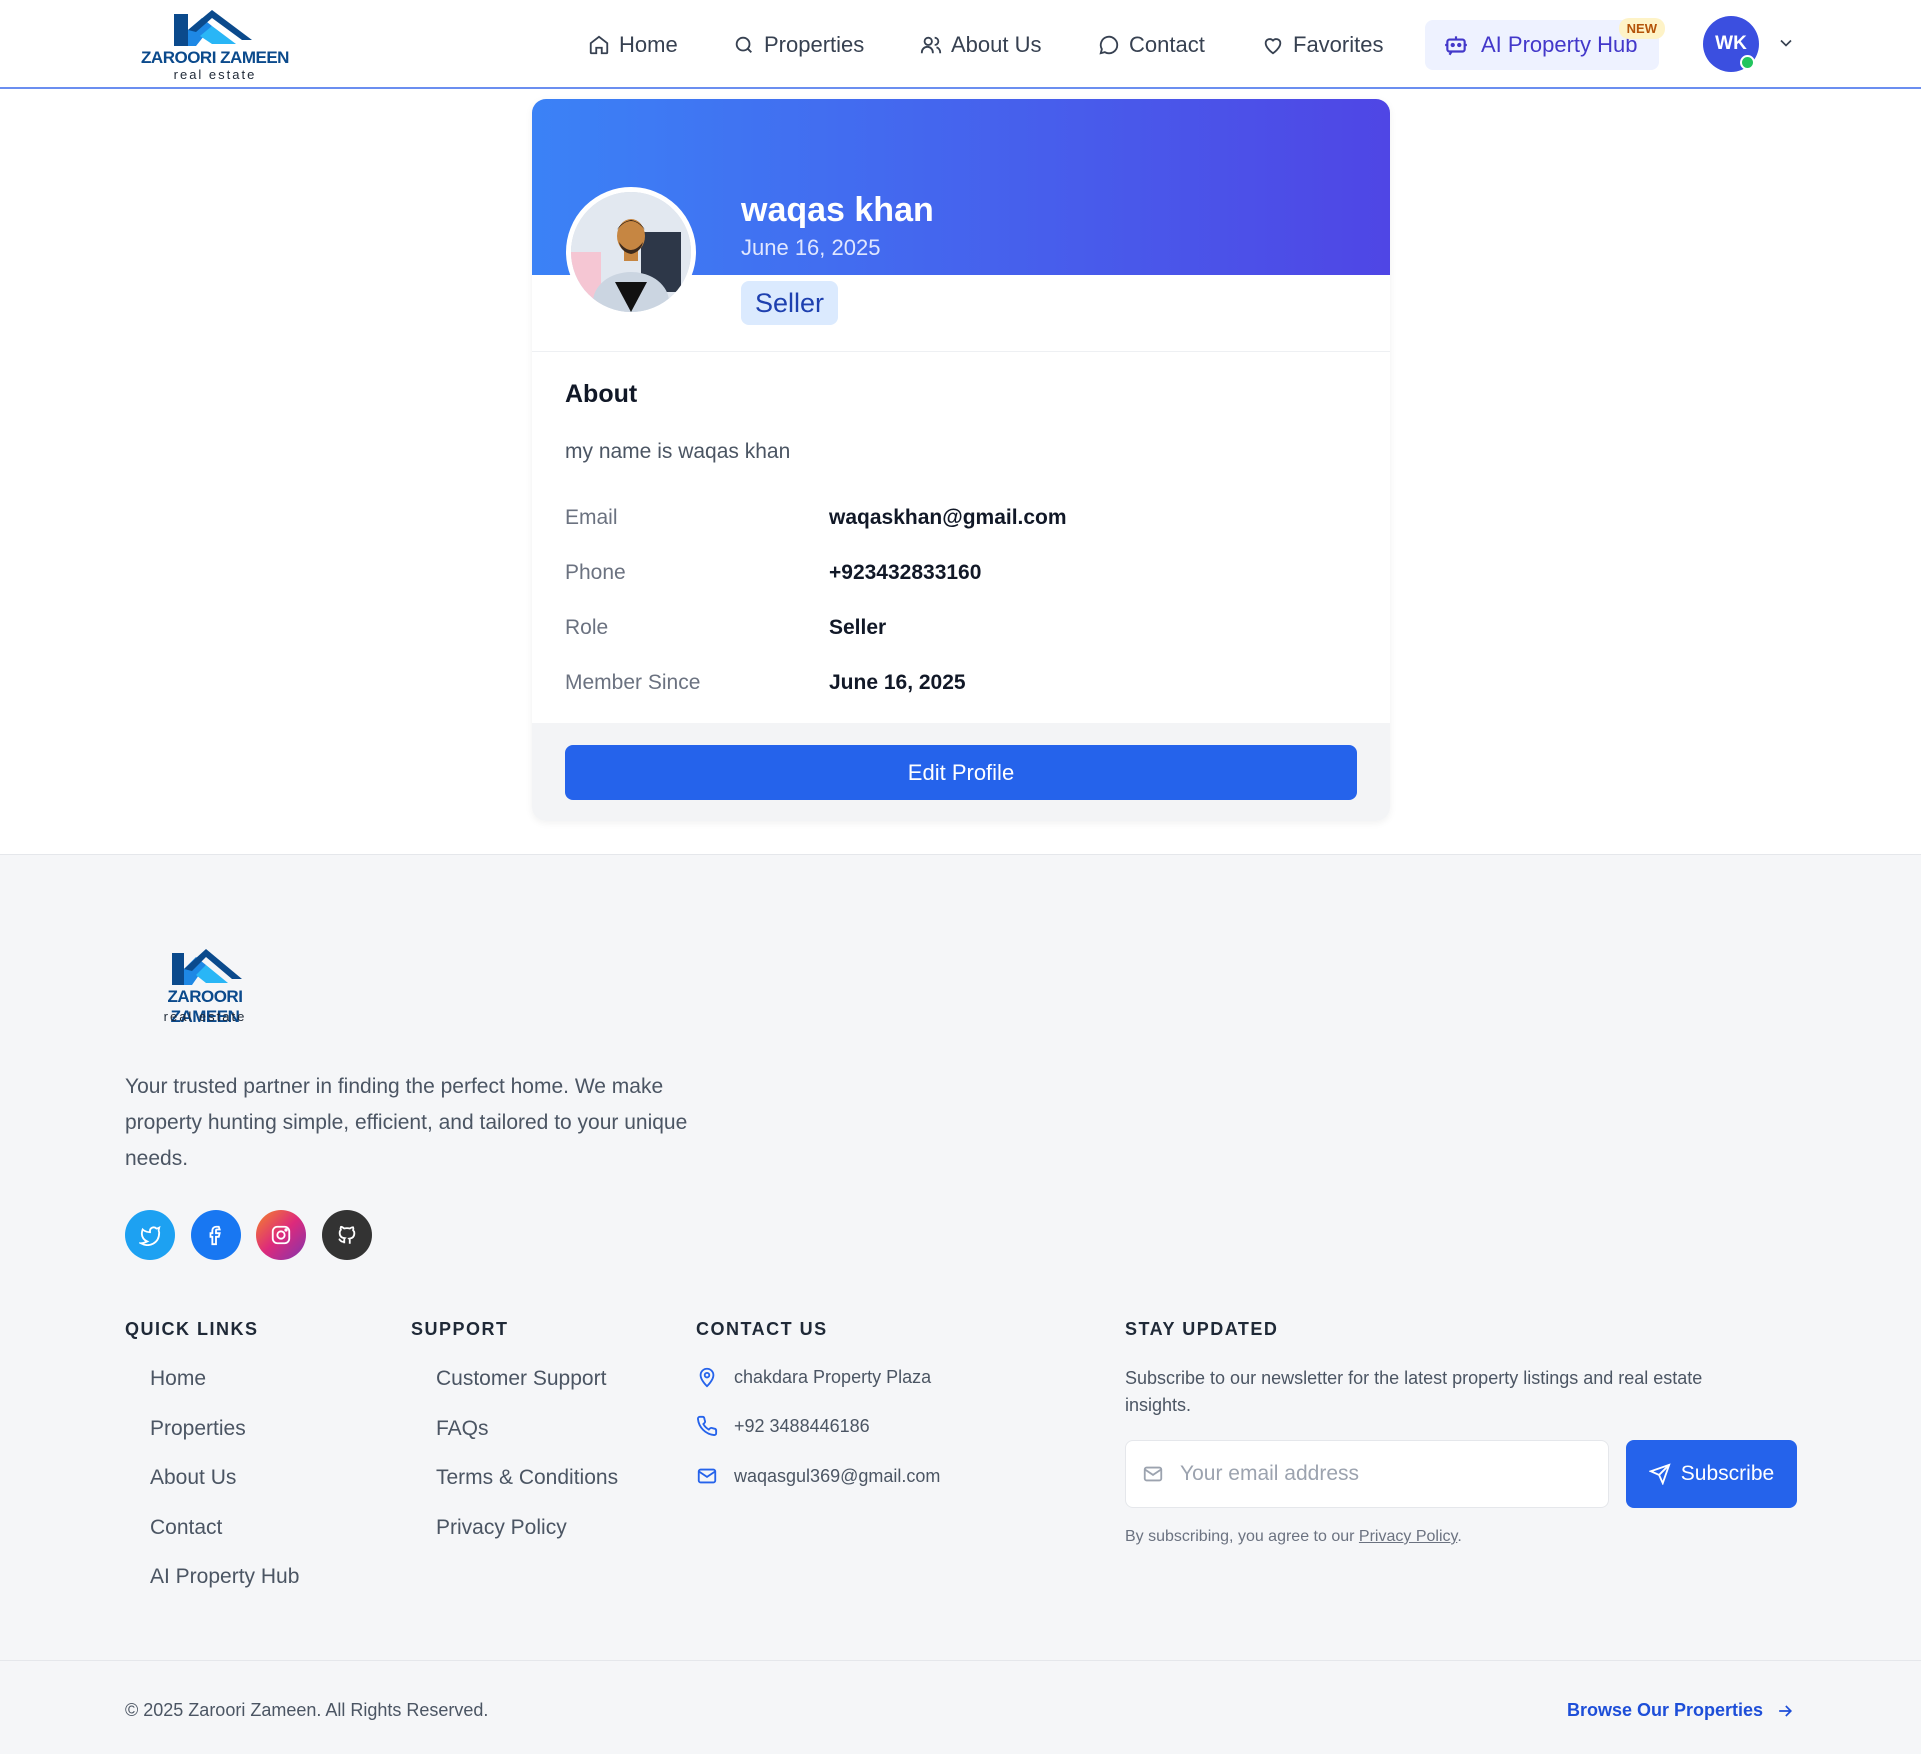 The image size is (1921, 1754). What do you see at coordinates (501, 1528) in the screenshot?
I see `footer-link-privacy-policy: Privacy Policy` at bounding box center [501, 1528].